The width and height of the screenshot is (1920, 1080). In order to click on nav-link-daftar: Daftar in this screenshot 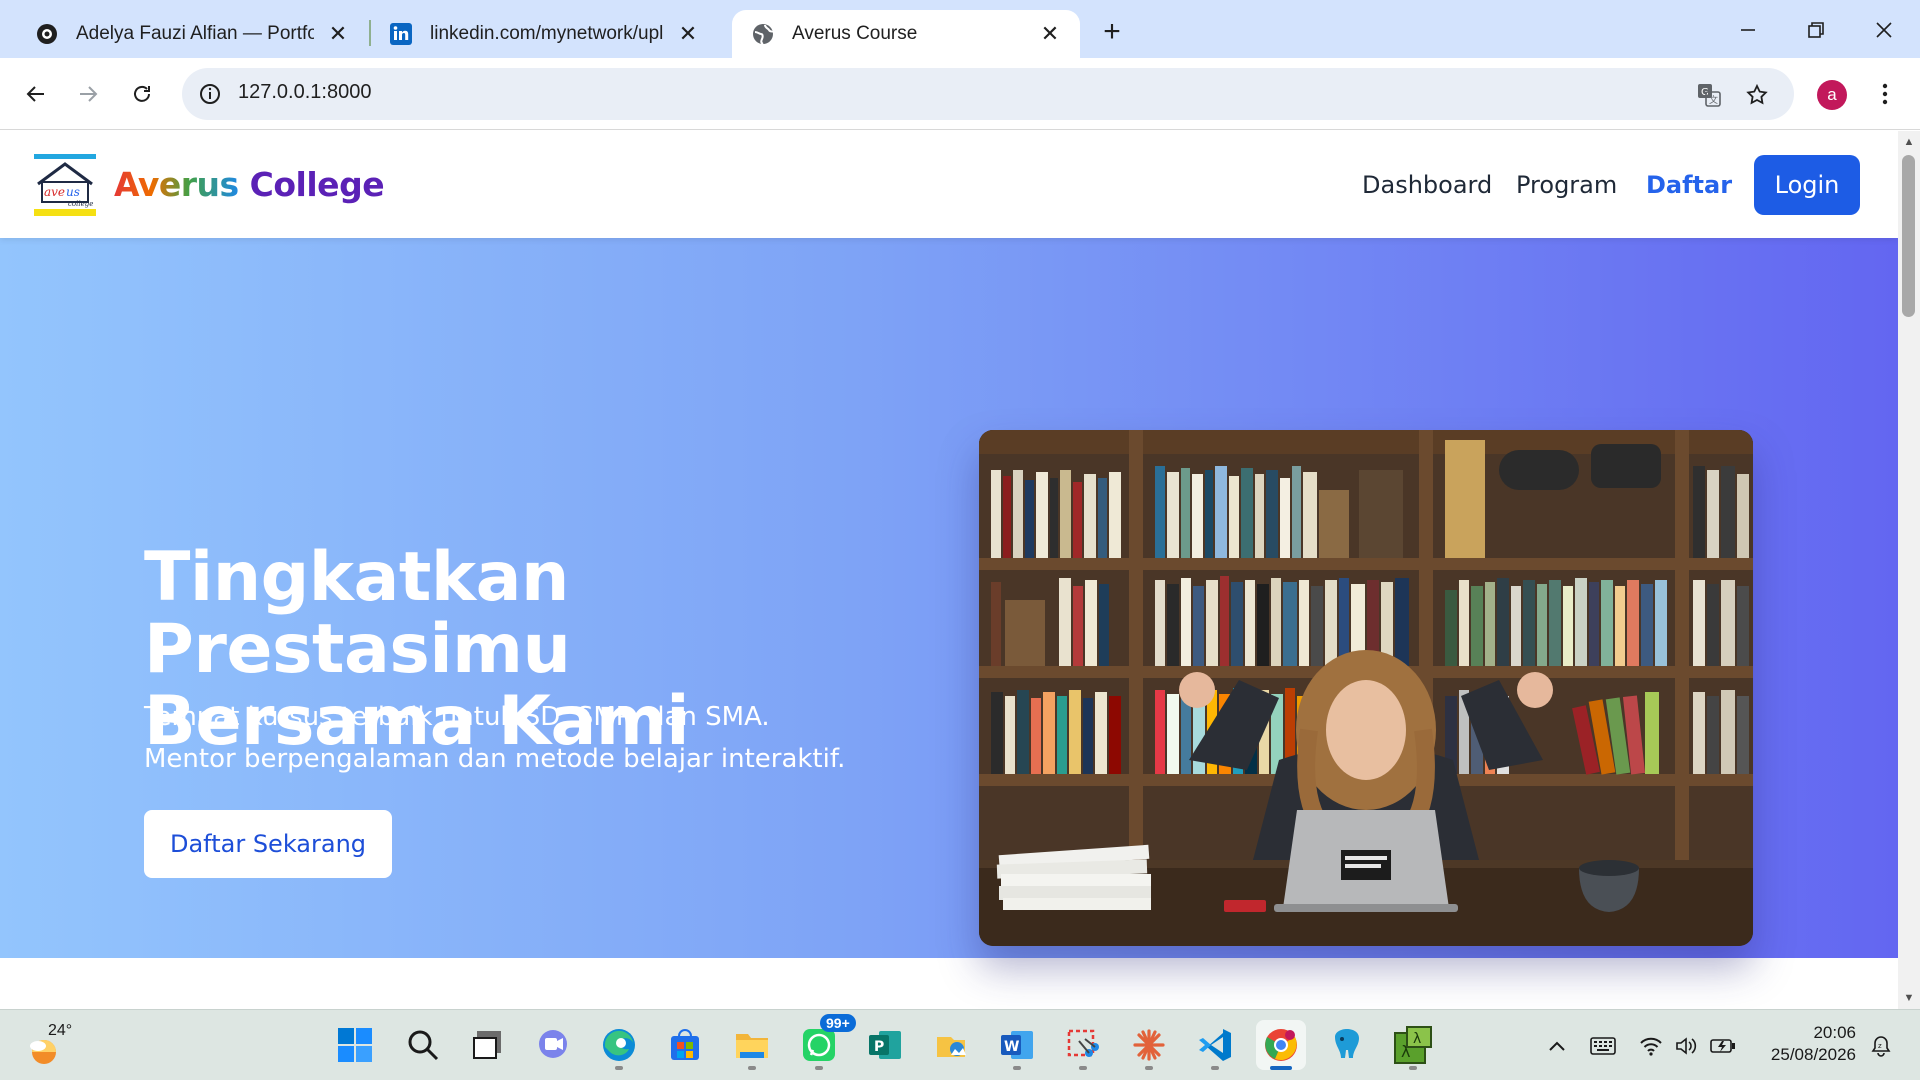, I will do `click(1689, 185)`.